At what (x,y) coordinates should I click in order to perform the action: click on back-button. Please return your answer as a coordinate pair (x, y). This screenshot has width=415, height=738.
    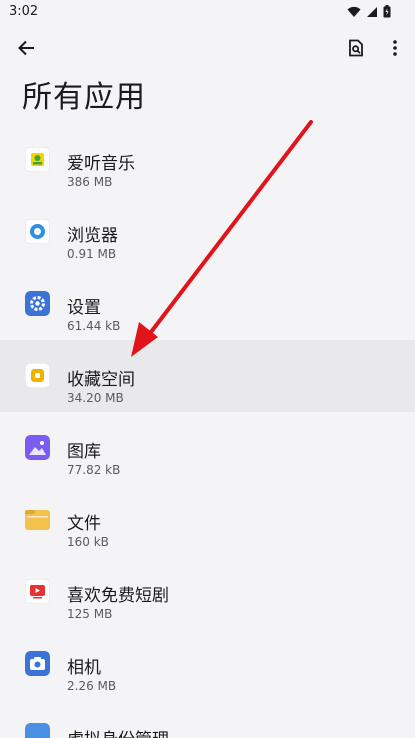
    Looking at the image, I should click on (26, 48).